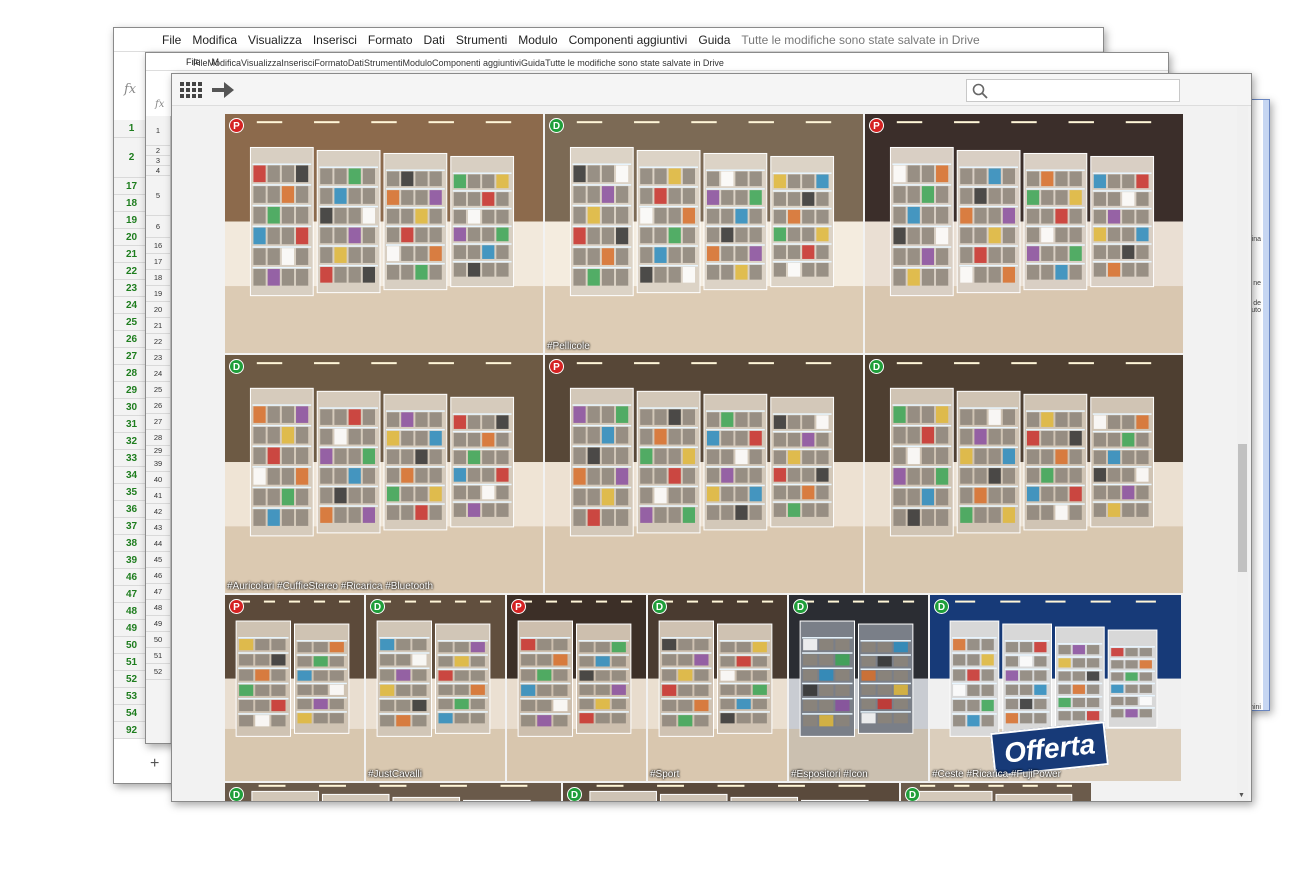 Image resolution: width=1304 pixels, height=890 pixels. Describe the element at coordinates (996, 774) in the screenshot. I see `photo-tags: #Ceste #Ricarica #FujiPower` at that location.